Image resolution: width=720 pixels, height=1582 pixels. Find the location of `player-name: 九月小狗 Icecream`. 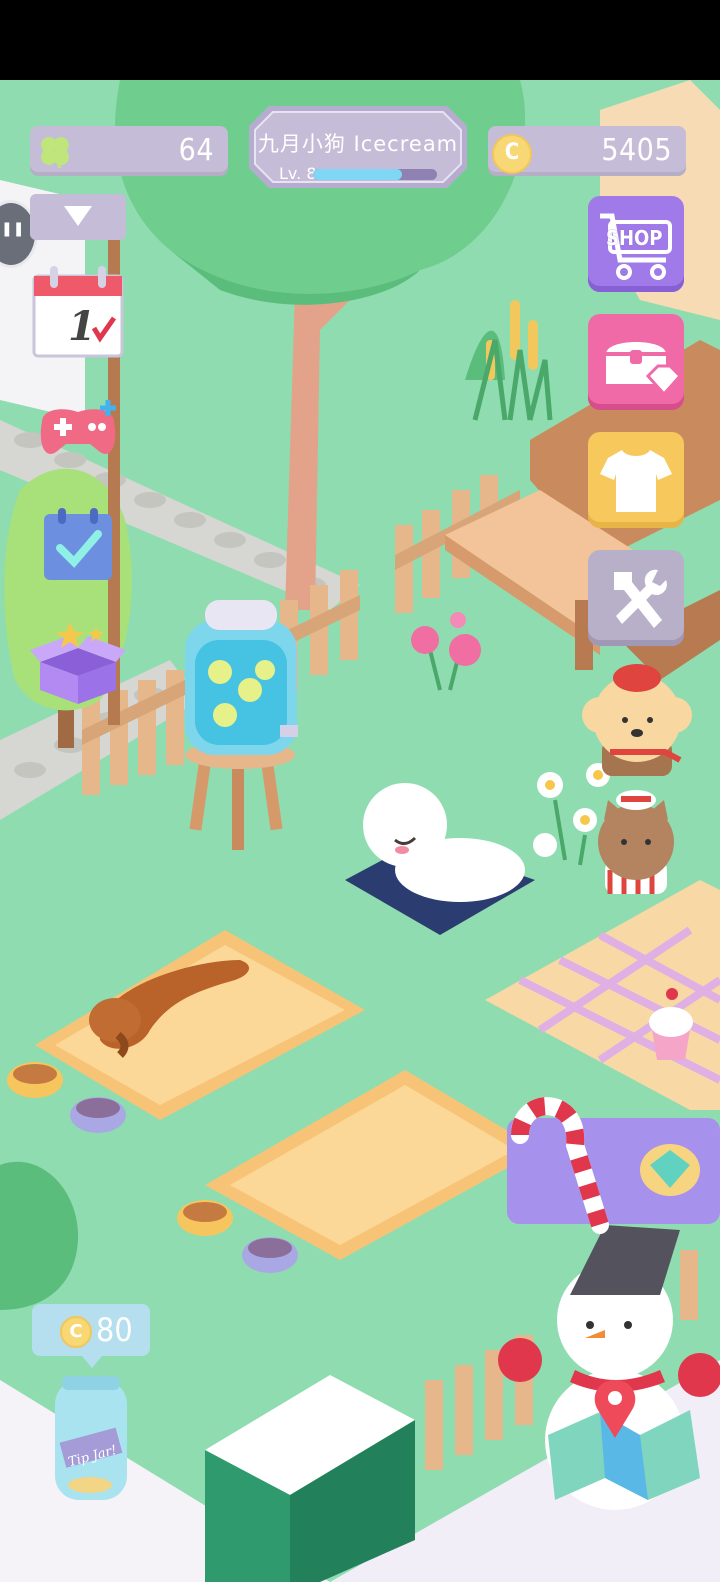

player-name: 九月小狗 Icecream is located at coordinates (358, 144).